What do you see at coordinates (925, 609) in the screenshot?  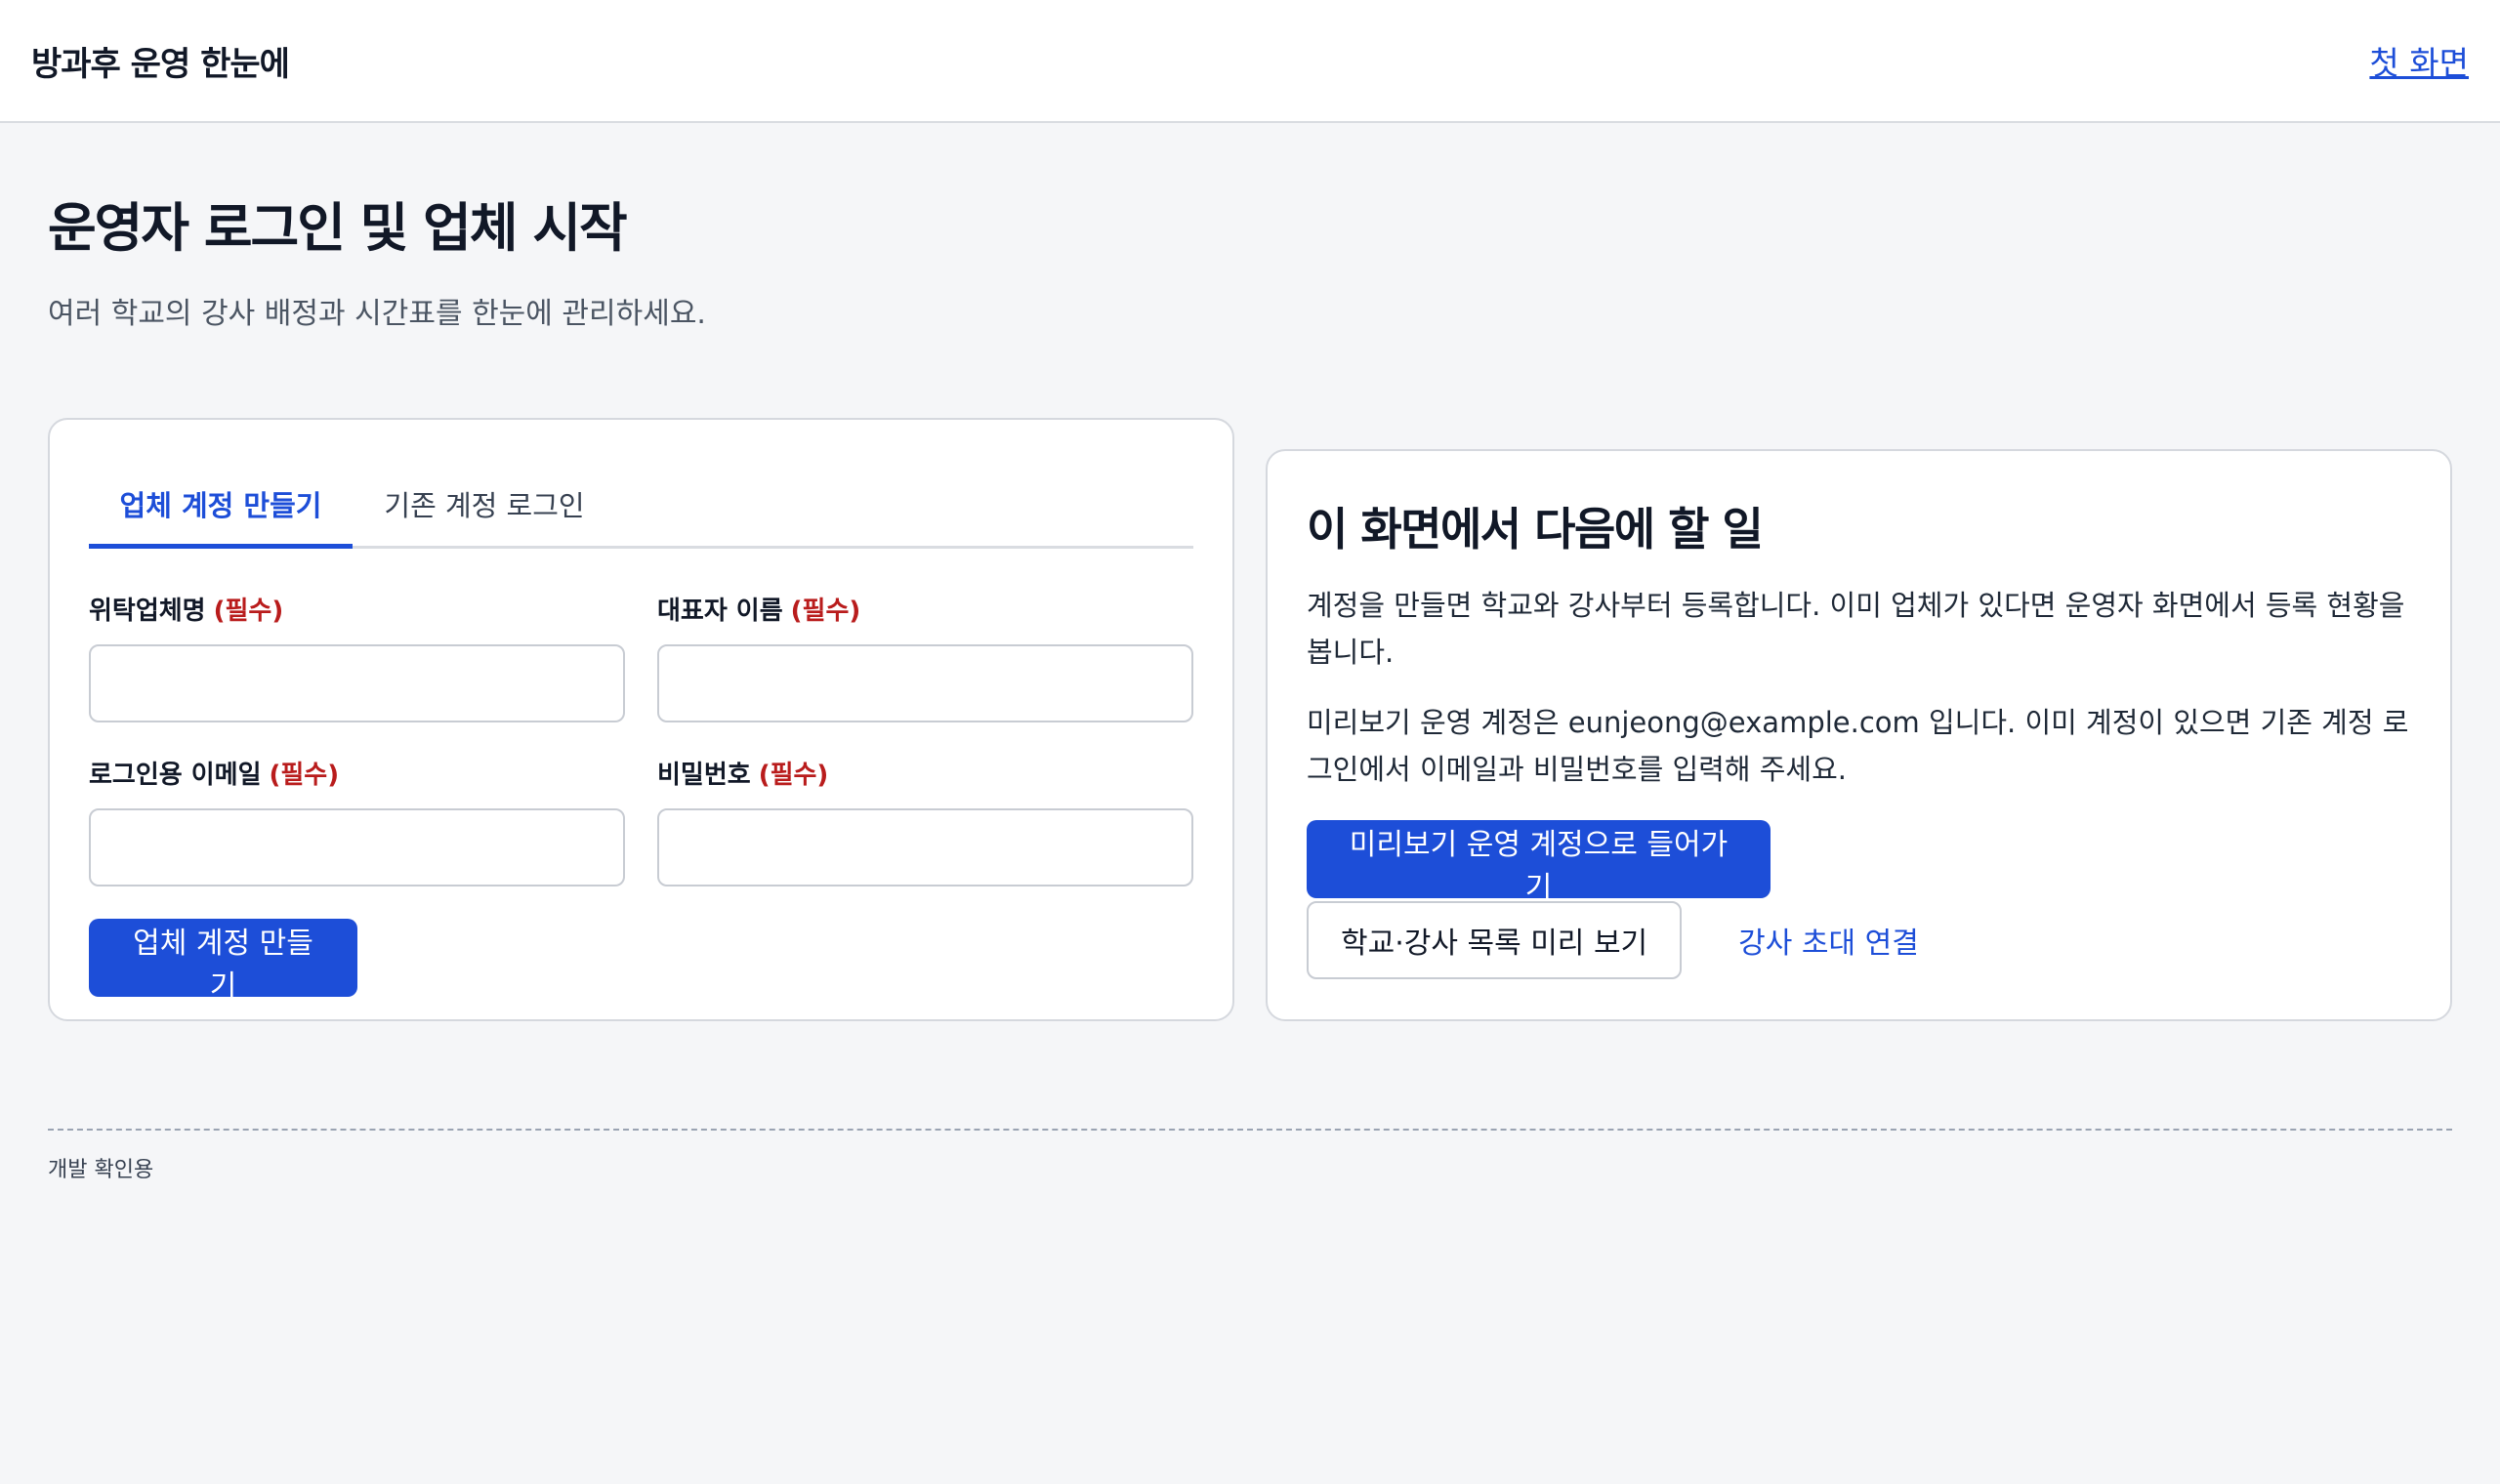 I see `representative-name-label: 대표자 이름 (필수)` at bounding box center [925, 609].